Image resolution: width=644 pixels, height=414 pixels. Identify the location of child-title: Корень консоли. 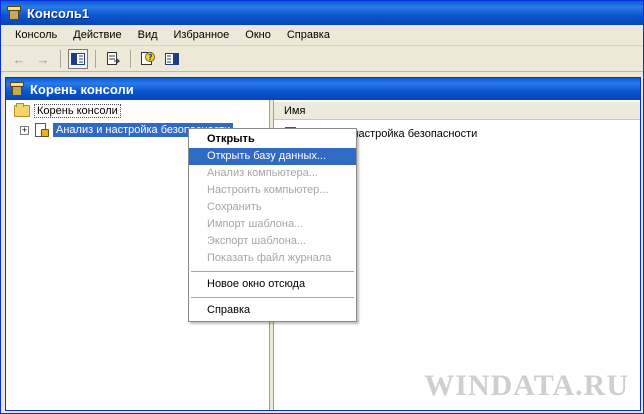
(82, 89).